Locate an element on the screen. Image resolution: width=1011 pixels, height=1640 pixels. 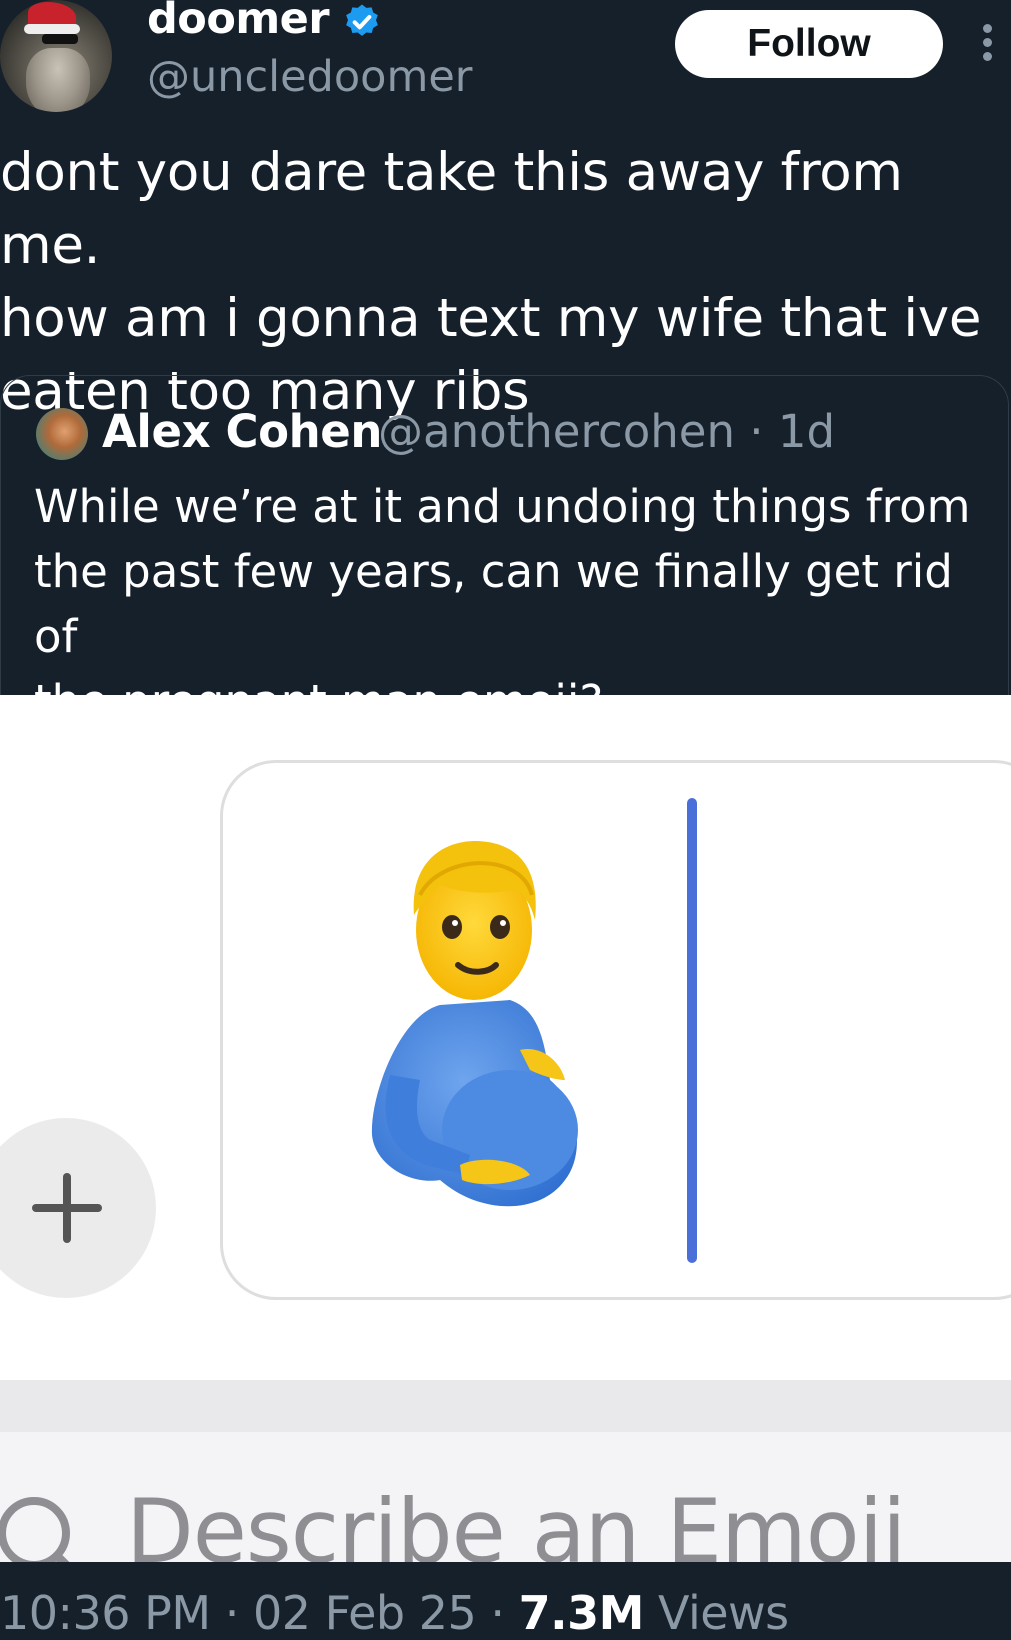
author-handle: @uncledoomer is located at coordinates (309, 77).